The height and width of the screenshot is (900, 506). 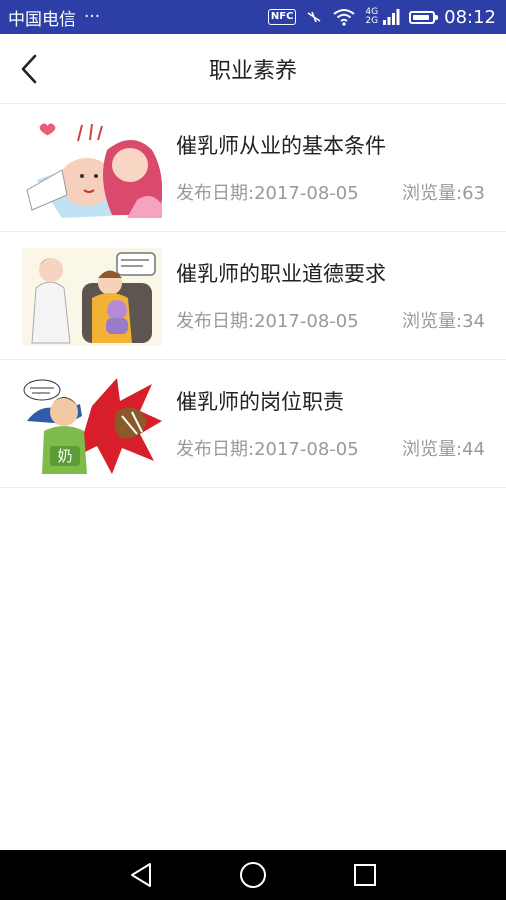 I want to click on article-title: 催乳师从业的基本条件, so click(x=281, y=146).